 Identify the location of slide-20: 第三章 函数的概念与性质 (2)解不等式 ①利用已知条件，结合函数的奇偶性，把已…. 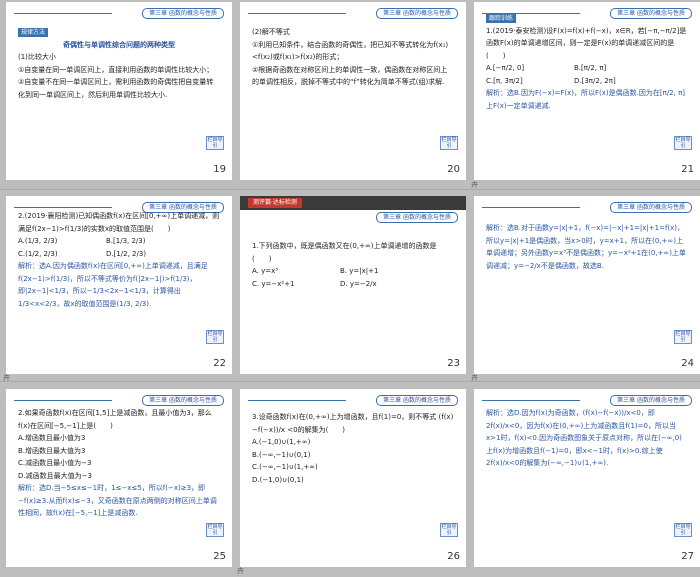
(353, 91).